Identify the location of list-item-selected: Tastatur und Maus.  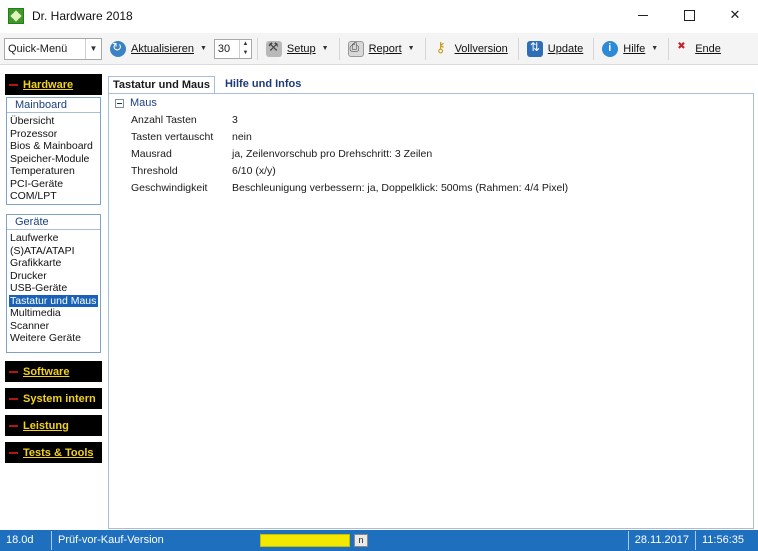
(53, 300).